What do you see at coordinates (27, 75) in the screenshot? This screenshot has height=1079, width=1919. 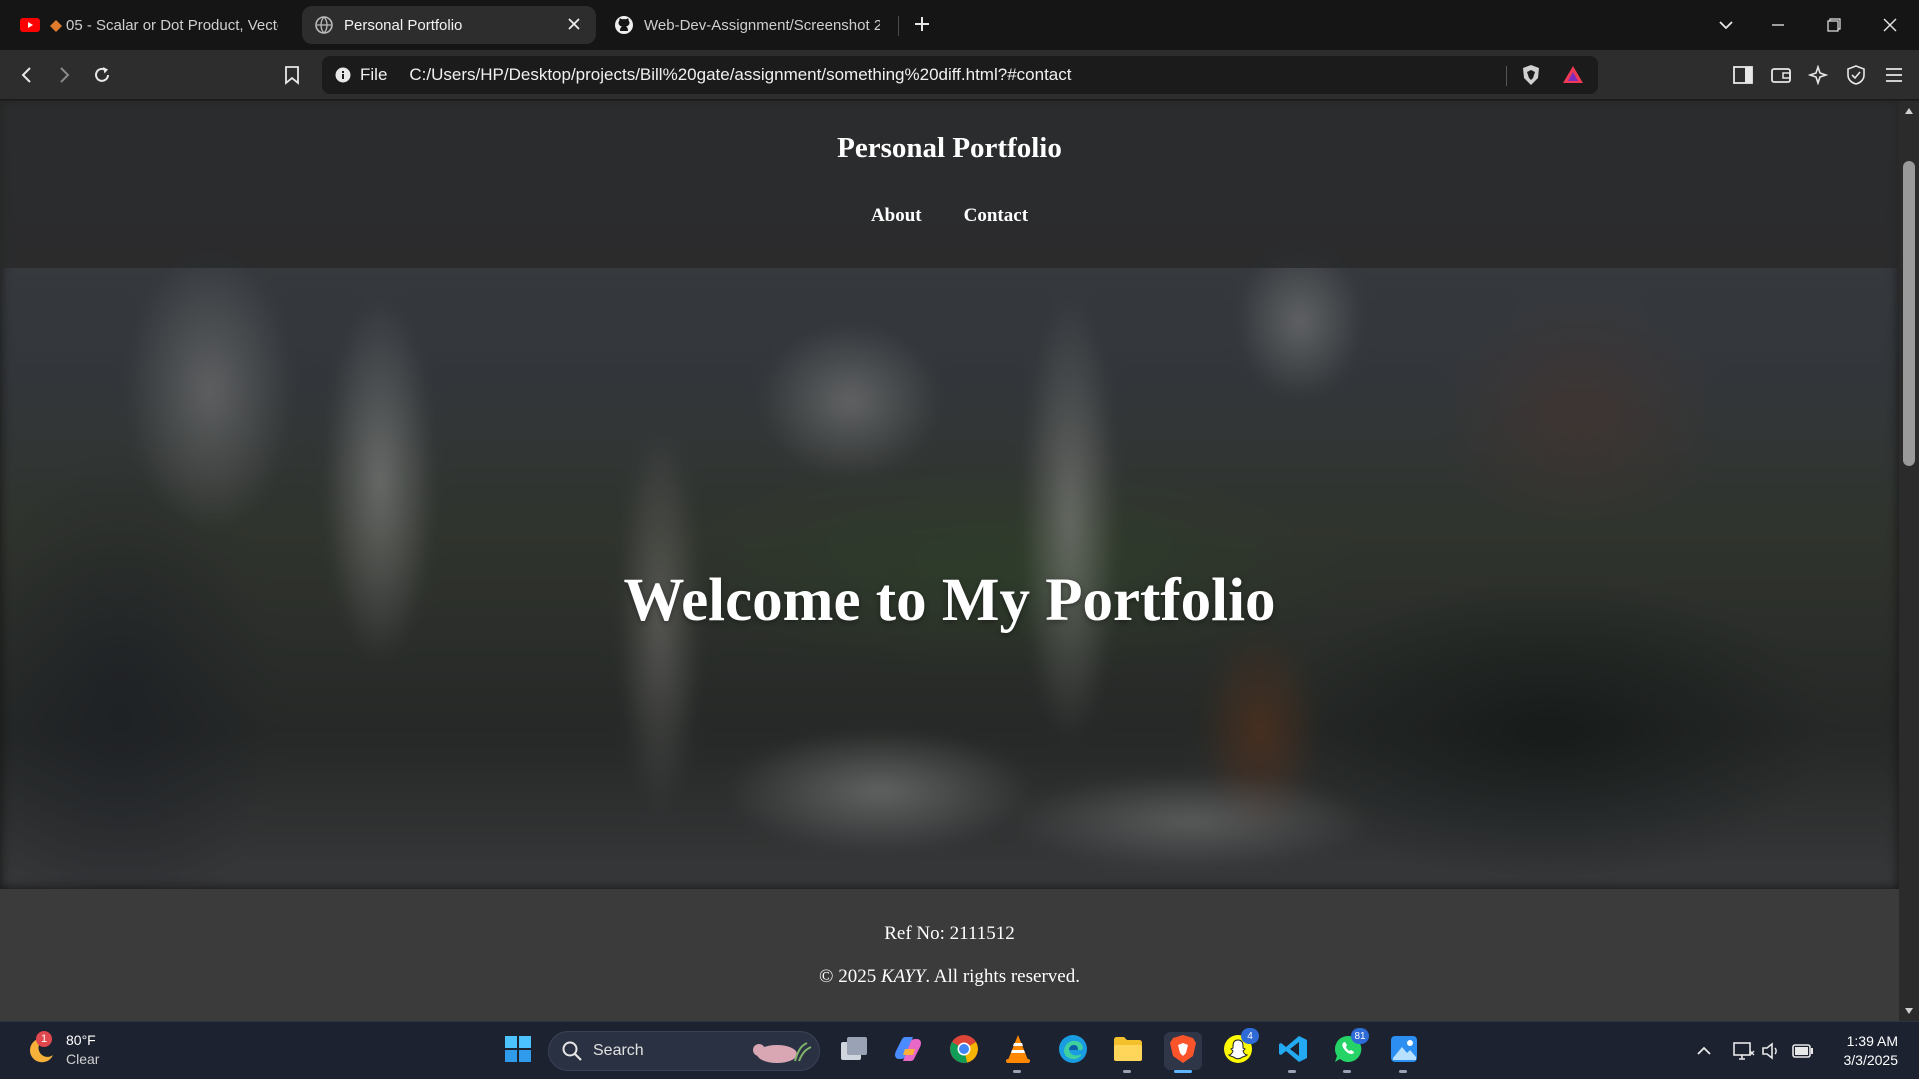 I see `back-arrow-icon` at bounding box center [27, 75].